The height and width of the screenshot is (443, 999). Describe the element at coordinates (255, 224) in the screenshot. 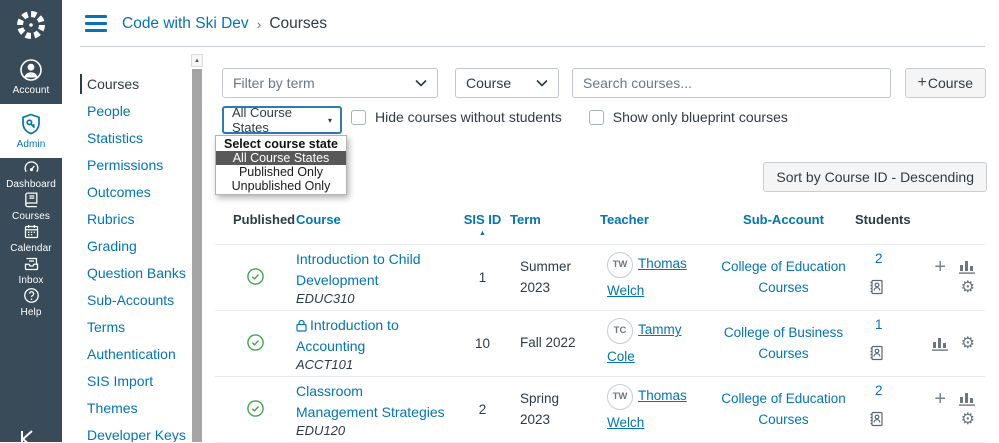

I see `header-published: Published` at that location.